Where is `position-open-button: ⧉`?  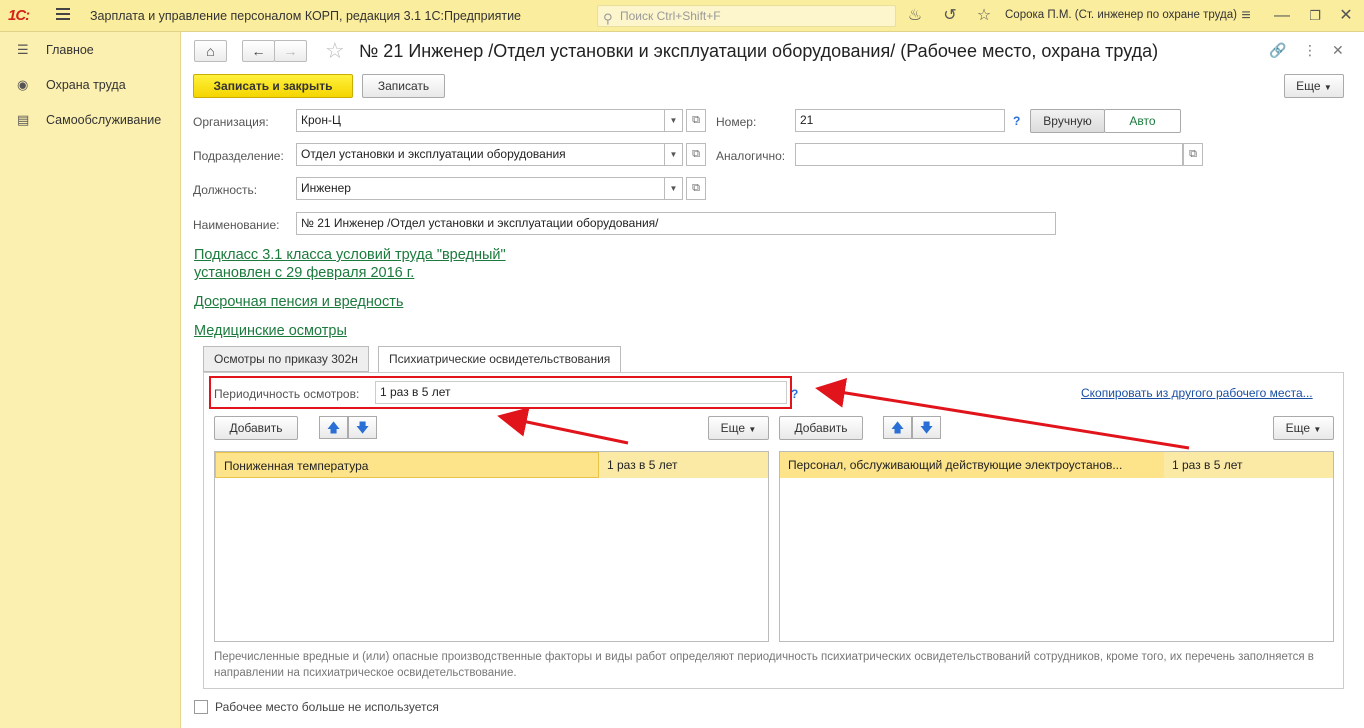
position-open-button: ⧉ is located at coordinates (696, 188).